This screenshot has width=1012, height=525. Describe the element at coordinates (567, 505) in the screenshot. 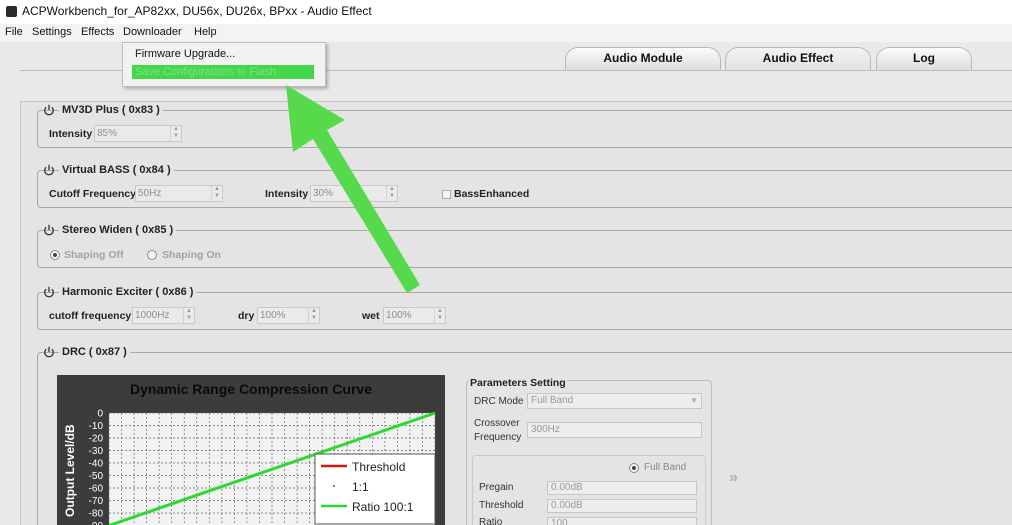

I see `threshold-value: 0.00dB` at that location.